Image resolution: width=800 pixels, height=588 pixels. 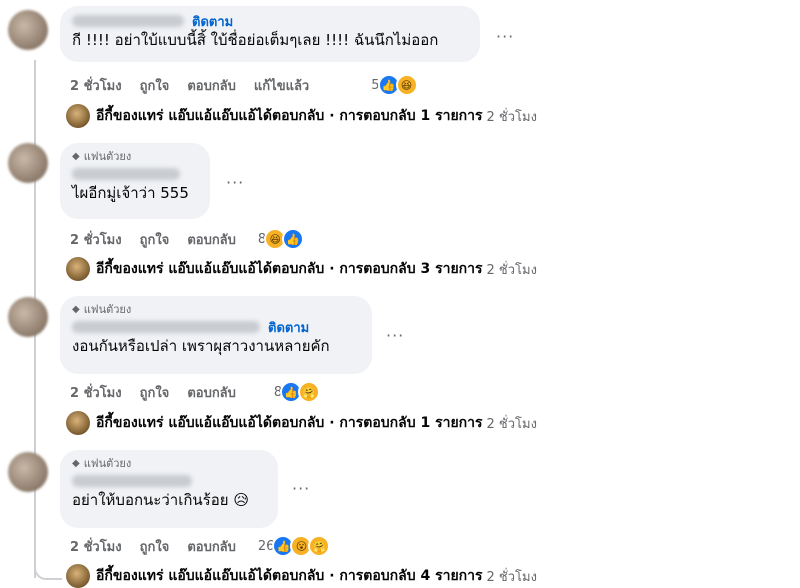 I want to click on crying-emoji-icon: 😥, so click(x=241, y=500).